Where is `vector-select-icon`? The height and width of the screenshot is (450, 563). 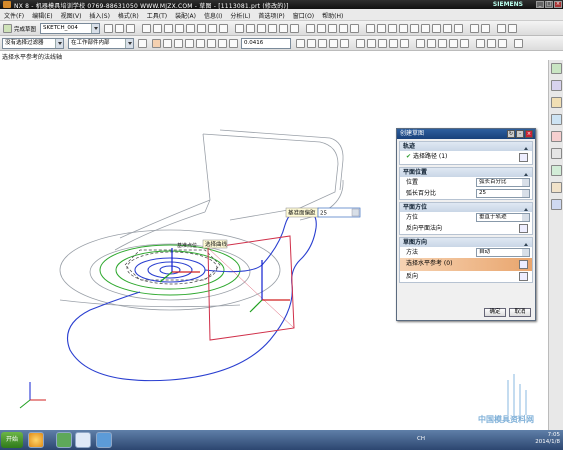 vector-select-icon is located at coordinates (523, 264).